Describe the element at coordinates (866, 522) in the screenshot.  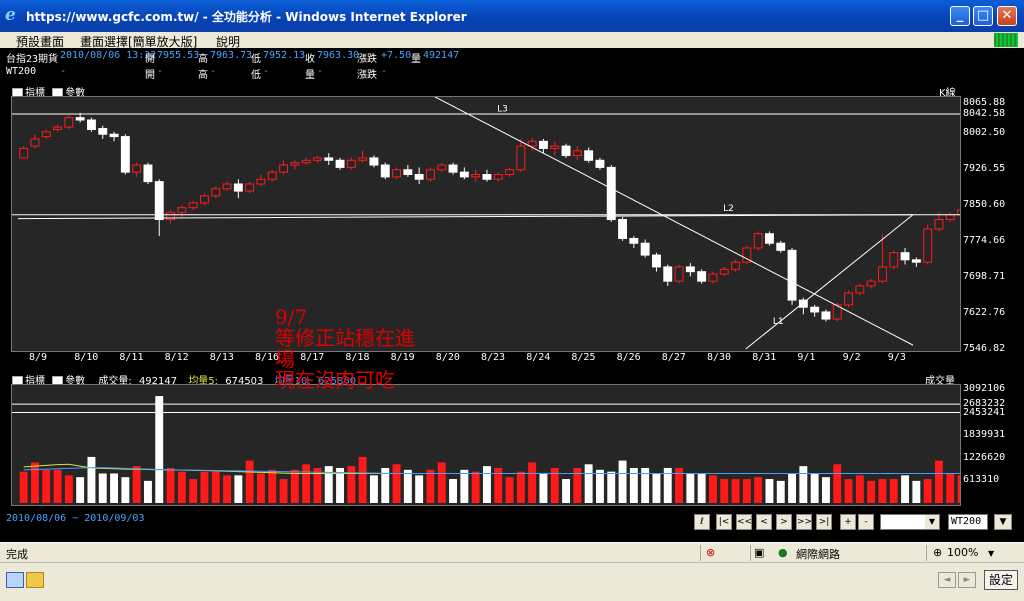
I see `zoom-out-button: -` at that location.